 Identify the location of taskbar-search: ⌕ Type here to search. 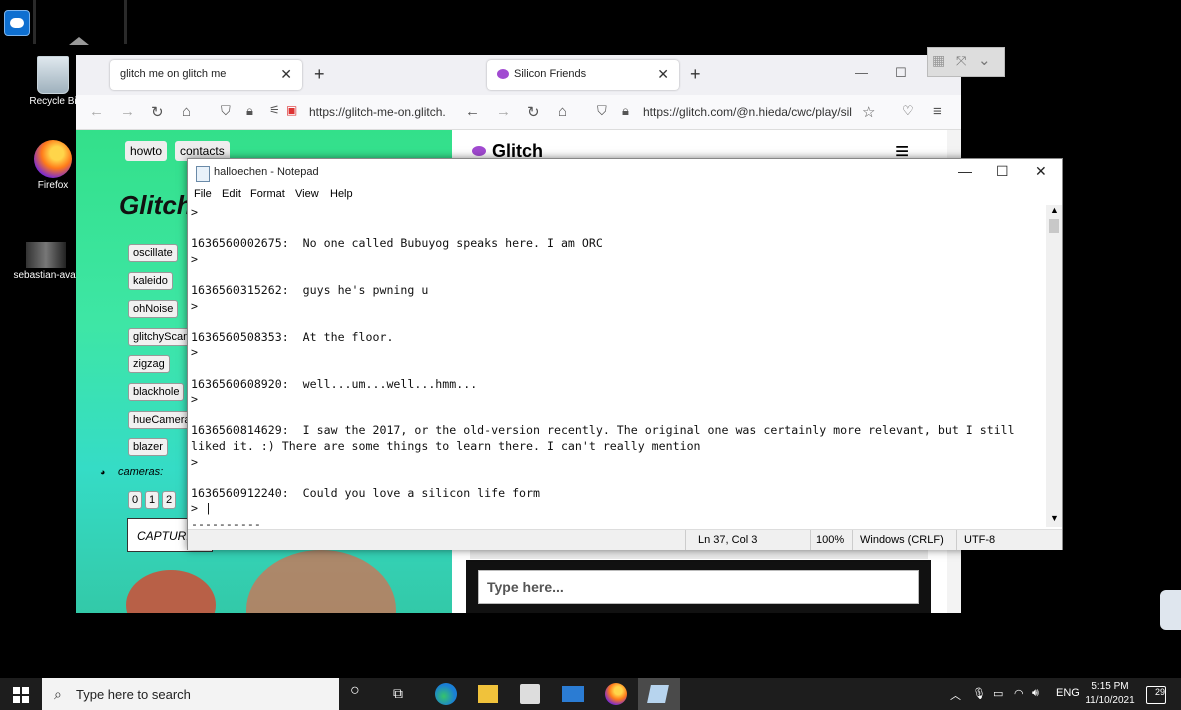
(190, 694).